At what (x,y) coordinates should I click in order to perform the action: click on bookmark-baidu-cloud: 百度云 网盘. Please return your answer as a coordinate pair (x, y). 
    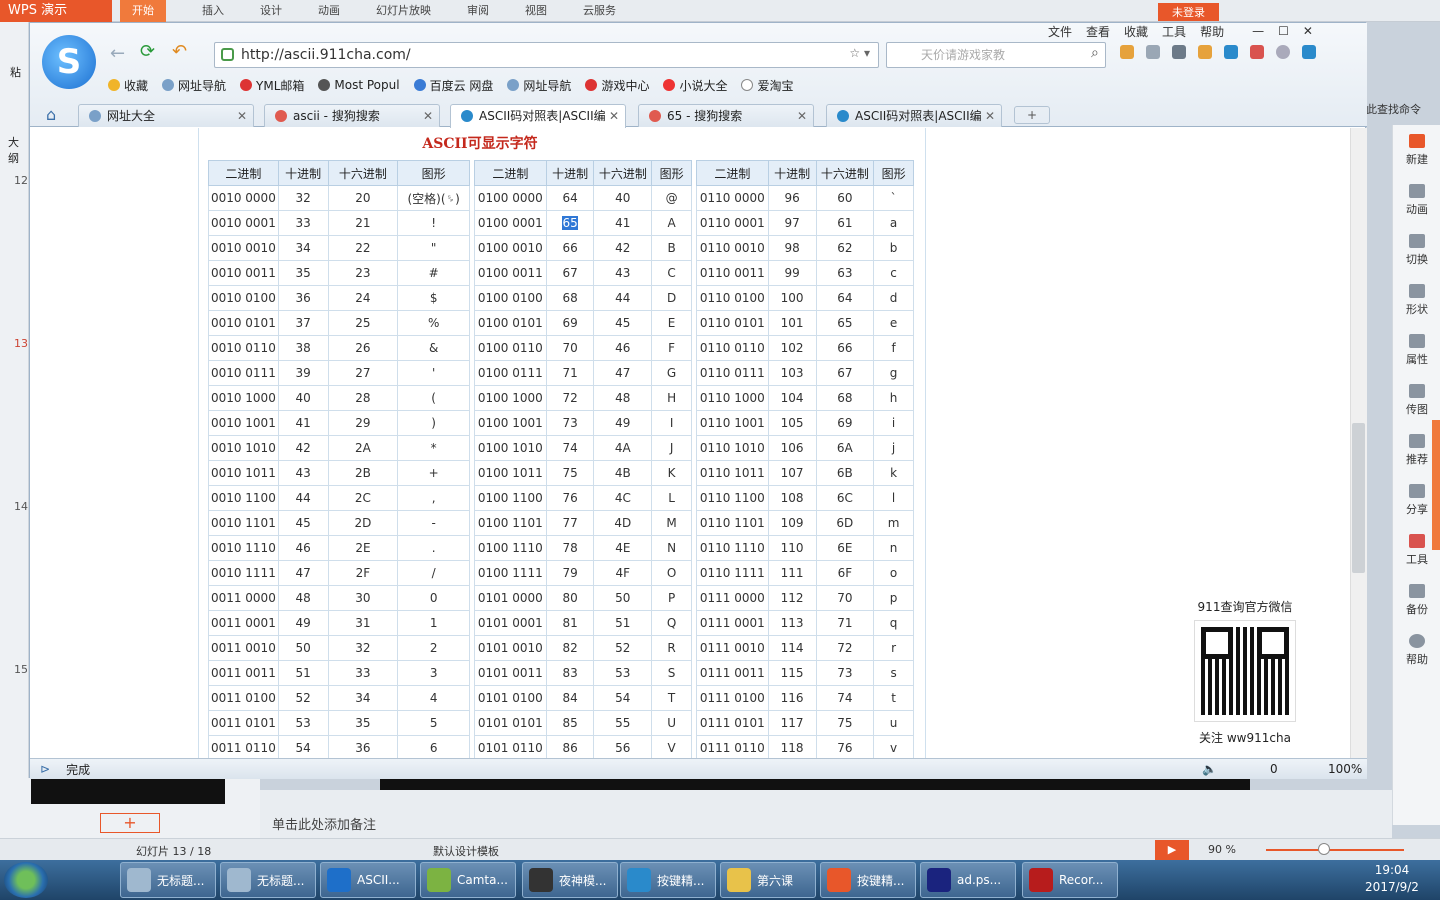
    Looking at the image, I should click on (453, 85).